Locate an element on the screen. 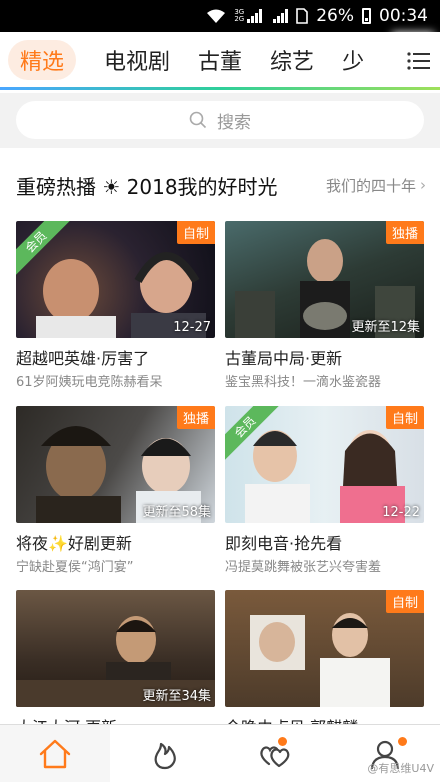 The width and height of the screenshot is (440, 782). search-placeholder: 搜索 is located at coordinates (234, 122).